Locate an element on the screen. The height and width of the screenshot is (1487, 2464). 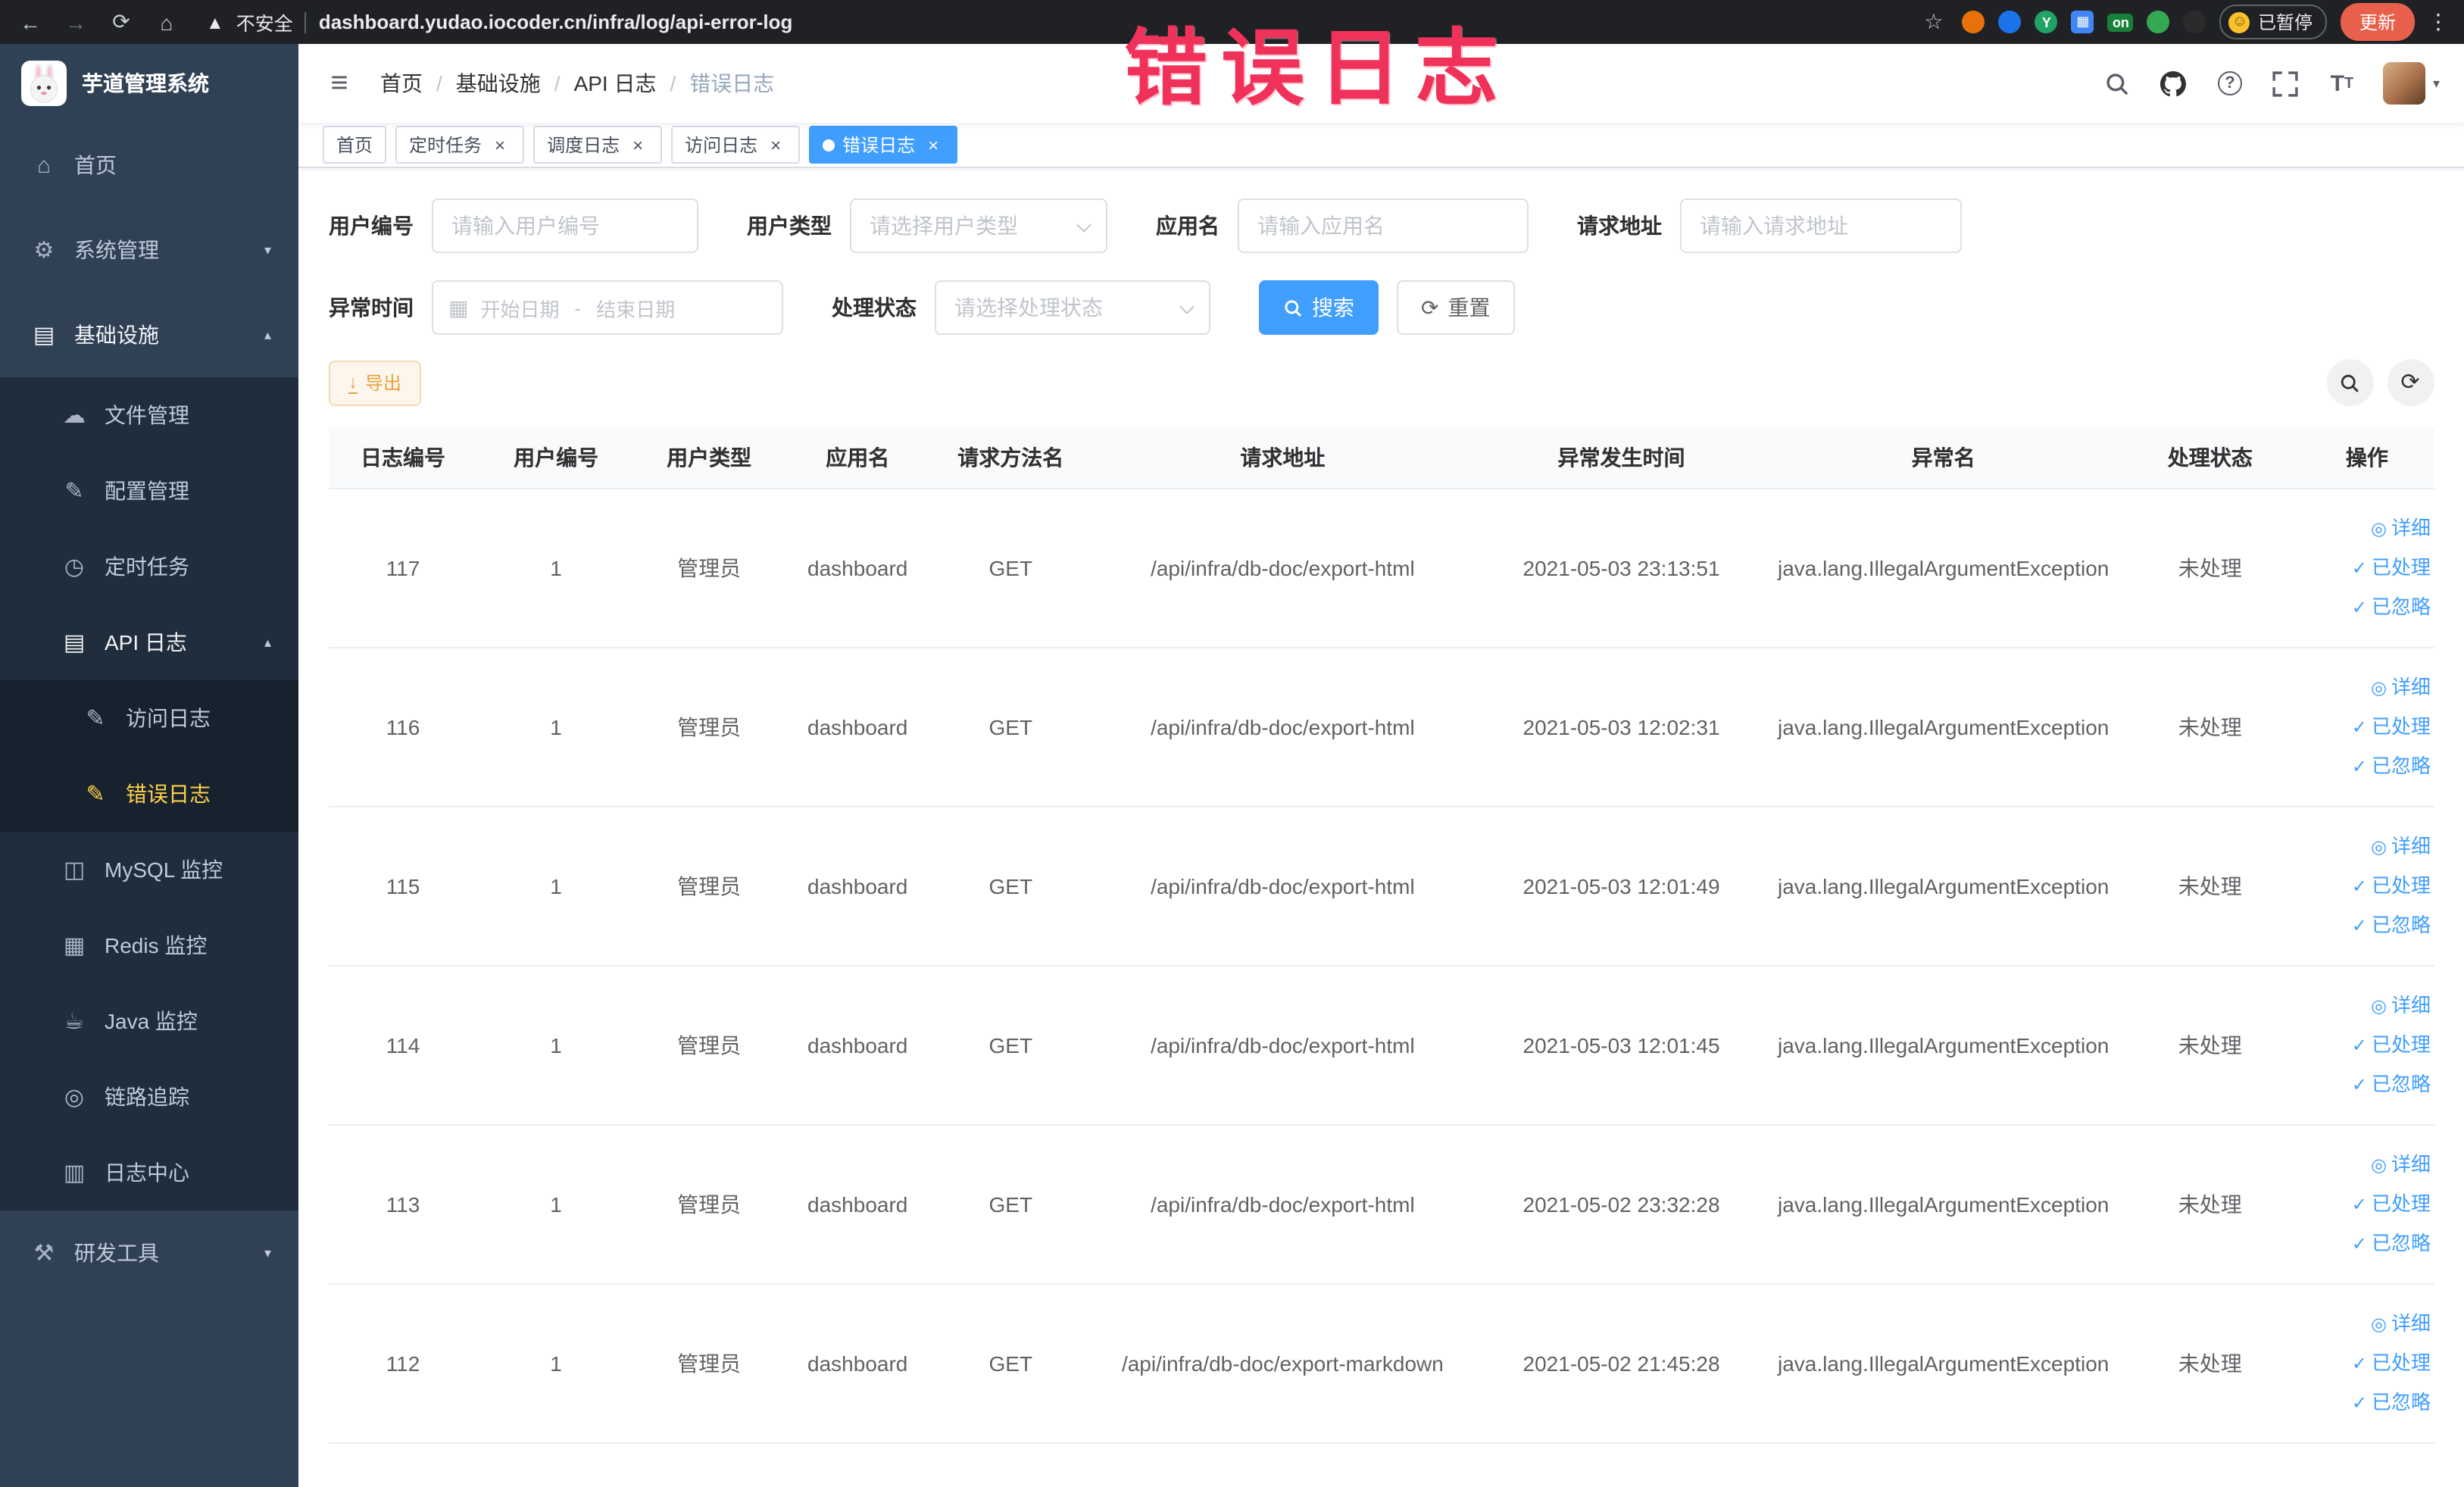
filter-app-name: 应用名 is located at coordinates (1342, 225).